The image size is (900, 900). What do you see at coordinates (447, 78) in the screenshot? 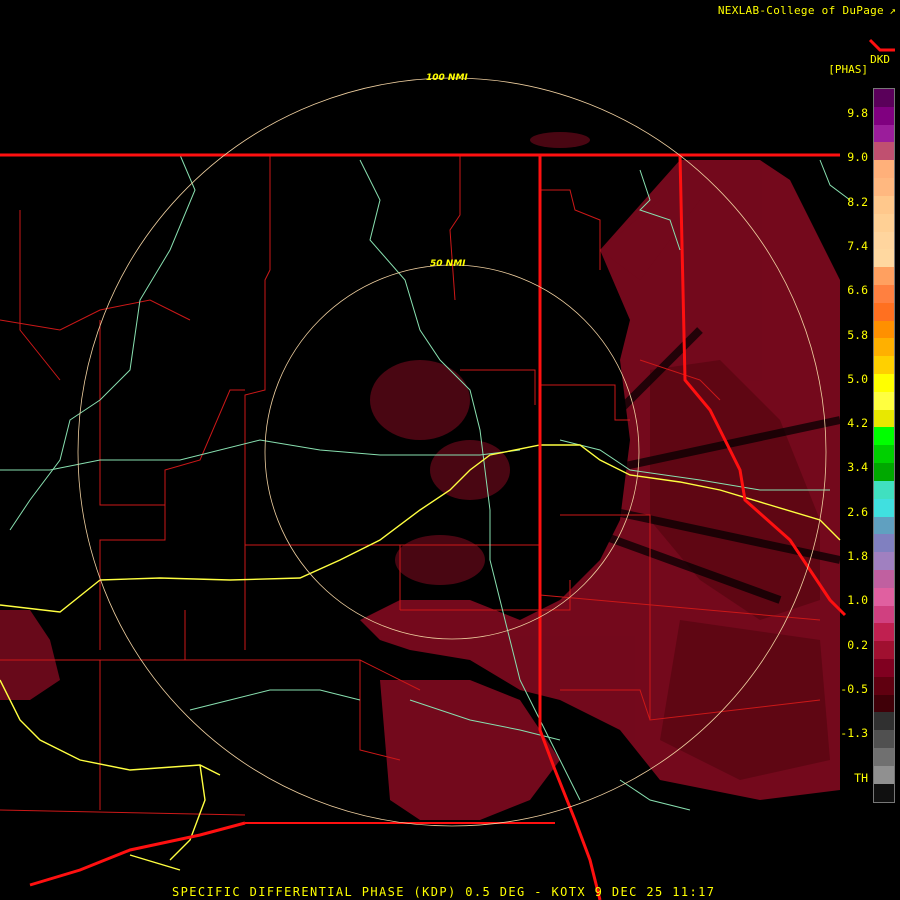
I see `range-ring-100-label: 100 NMI` at bounding box center [447, 78].